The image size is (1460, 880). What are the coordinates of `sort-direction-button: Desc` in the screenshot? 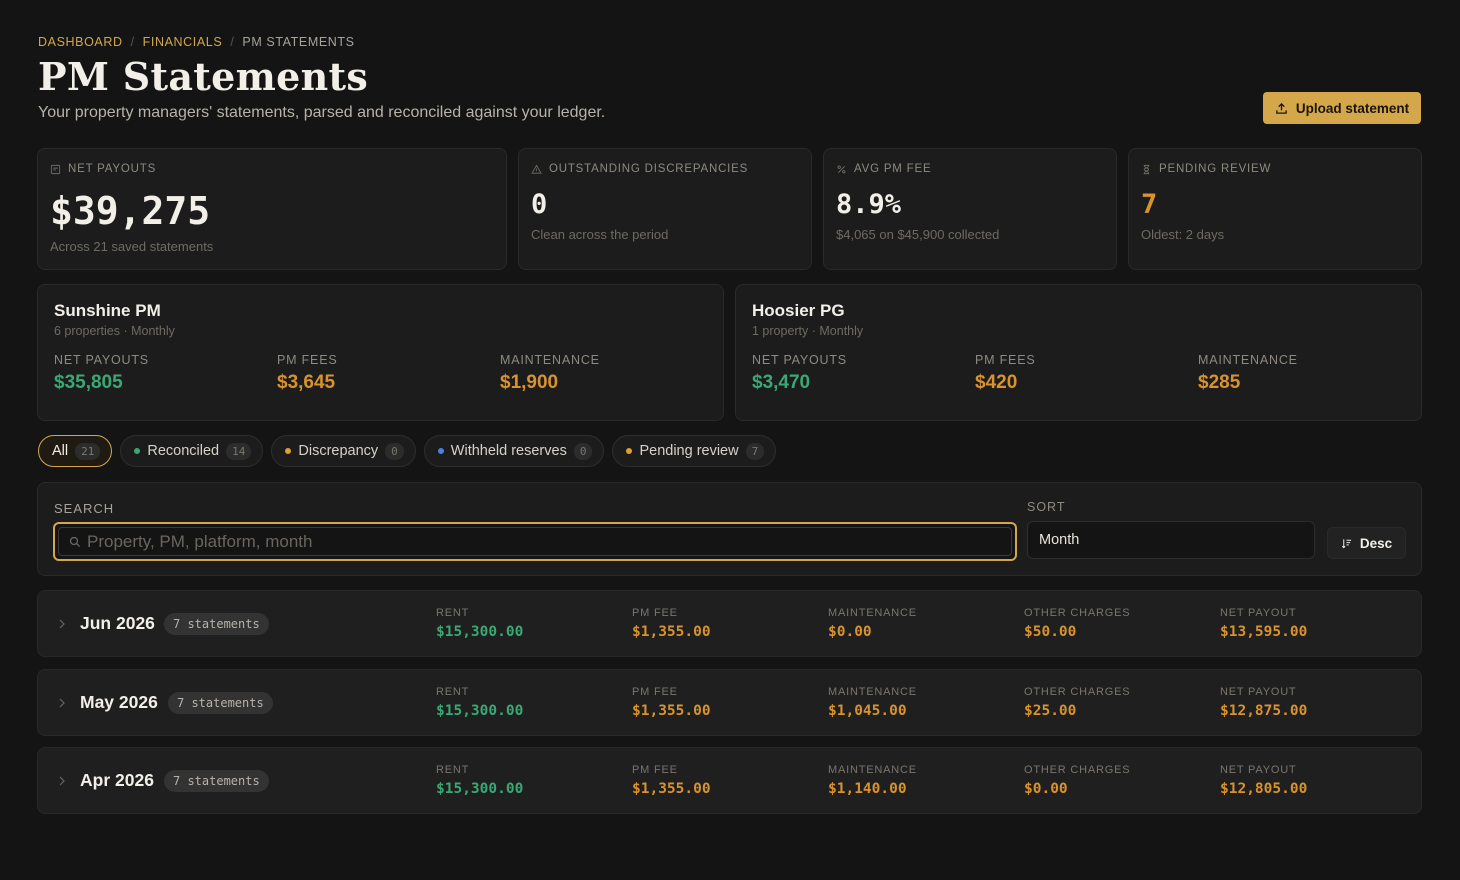 It's located at (1366, 543).